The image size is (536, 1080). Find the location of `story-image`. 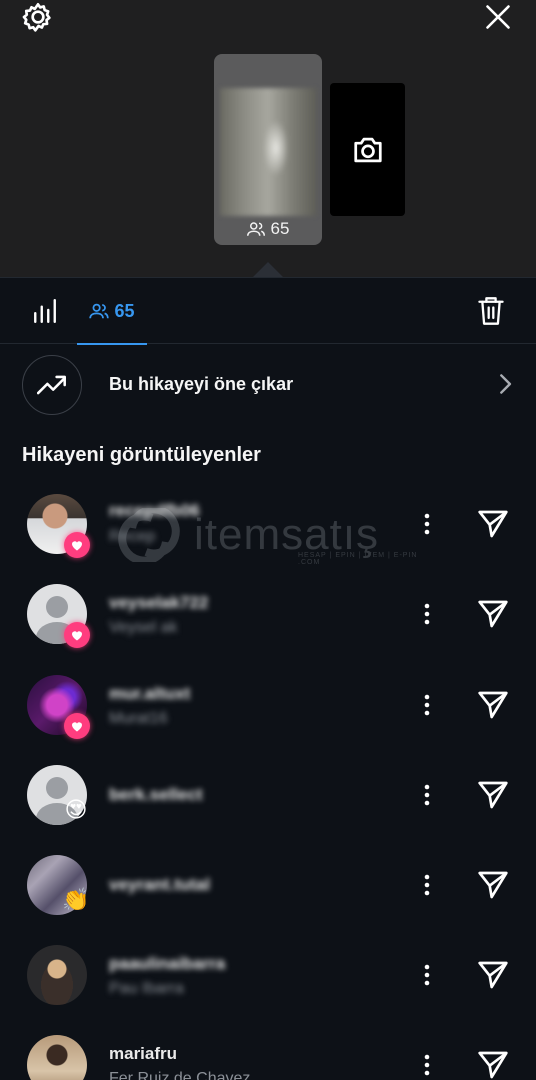

story-image is located at coordinates (268, 152).